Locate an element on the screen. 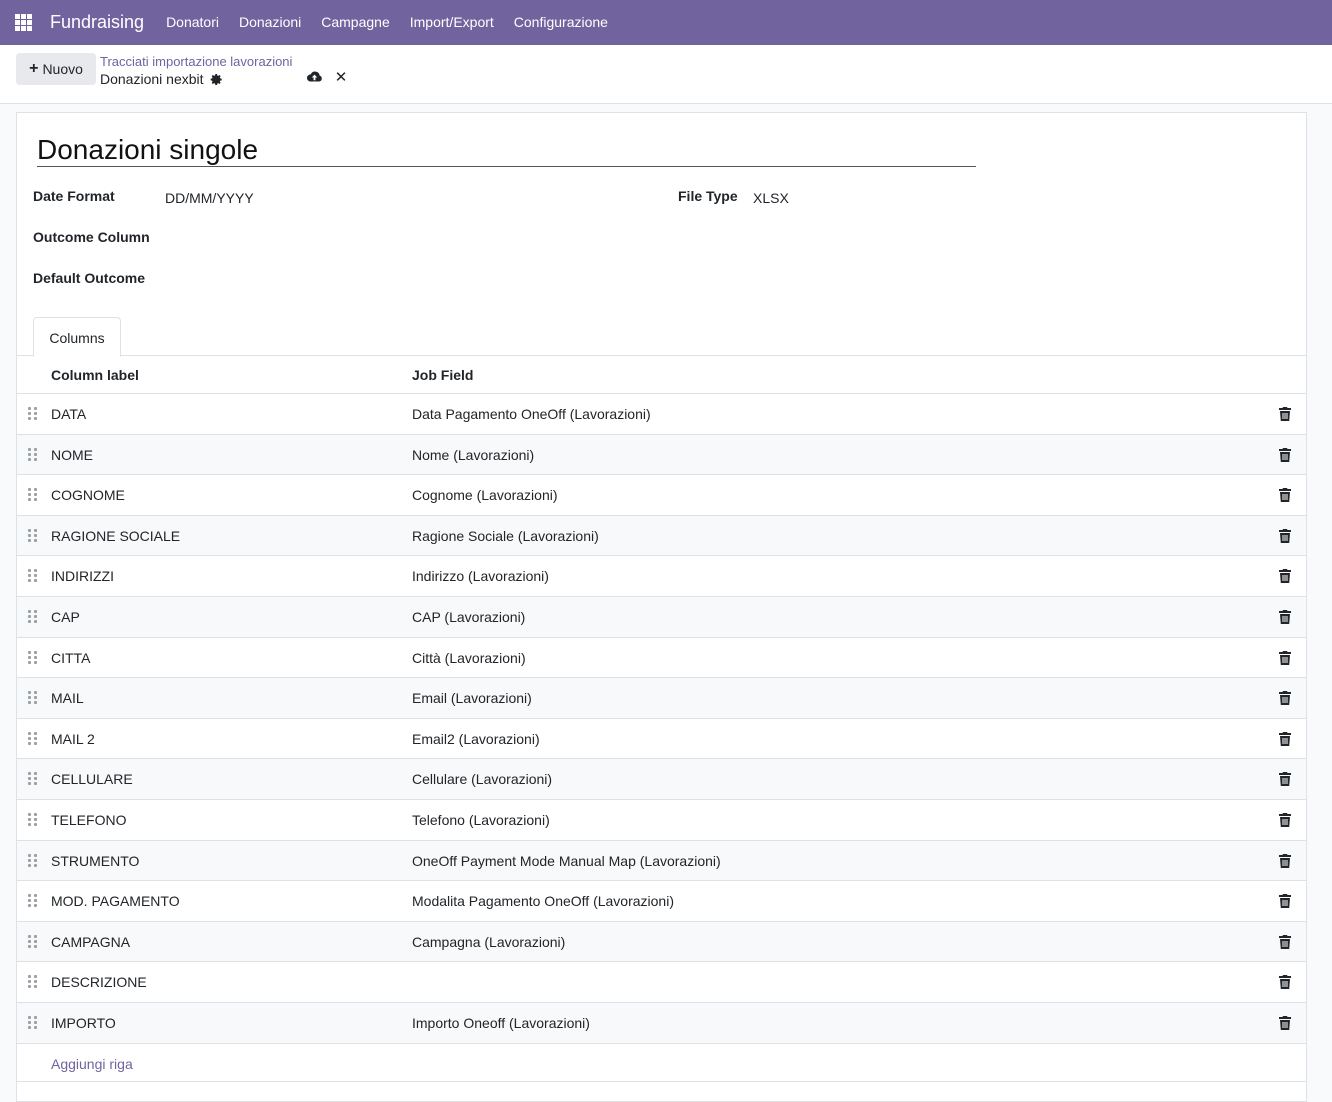  column-label-cell: IMPORTO is located at coordinates (83, 1023).